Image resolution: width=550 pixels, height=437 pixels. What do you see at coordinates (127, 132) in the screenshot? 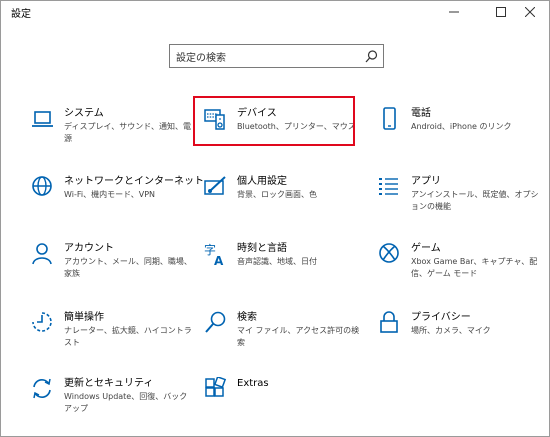
I see `tile-description: ディスプレイ、サウンド、通知、電源` at bounding box center [127, 132].